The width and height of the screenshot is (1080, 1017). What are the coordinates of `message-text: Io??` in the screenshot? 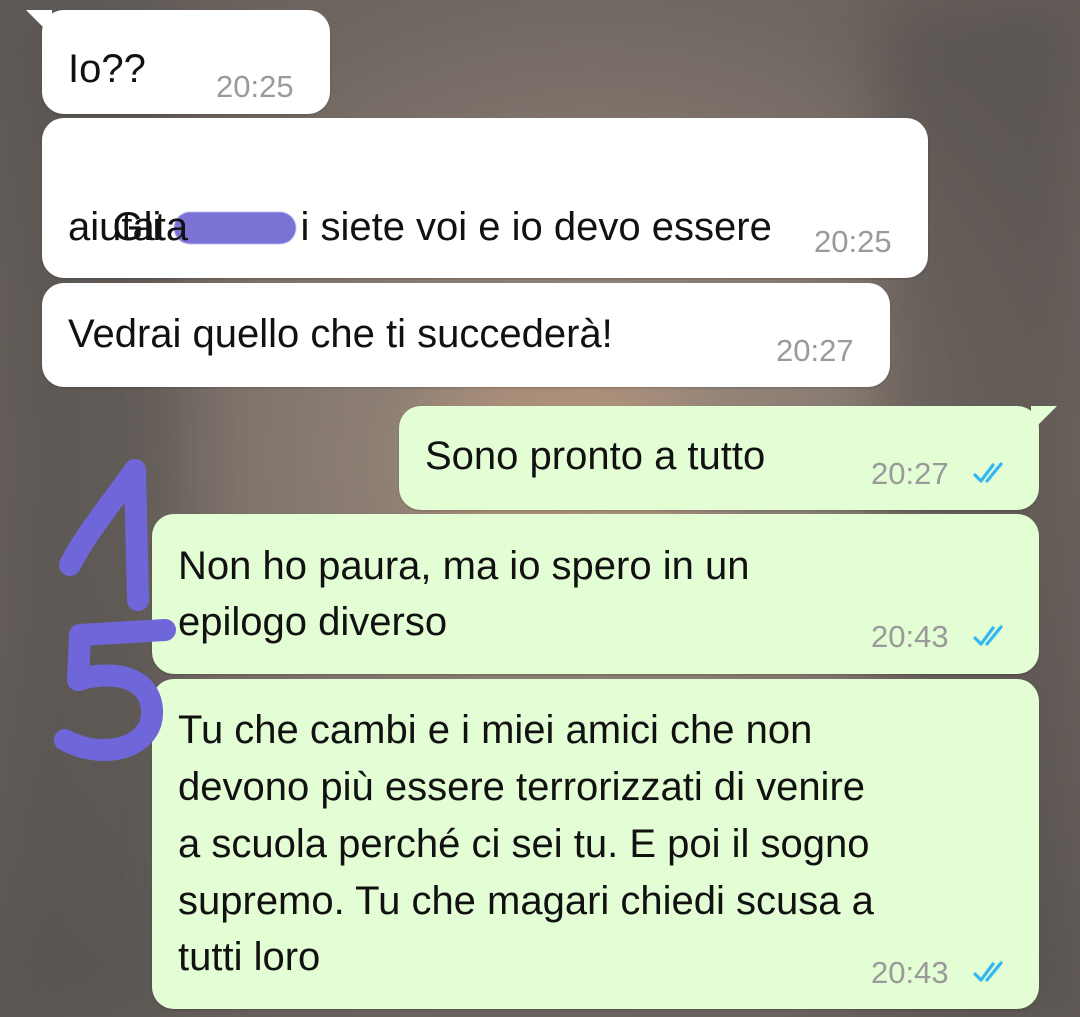 It's located at (107, 69).